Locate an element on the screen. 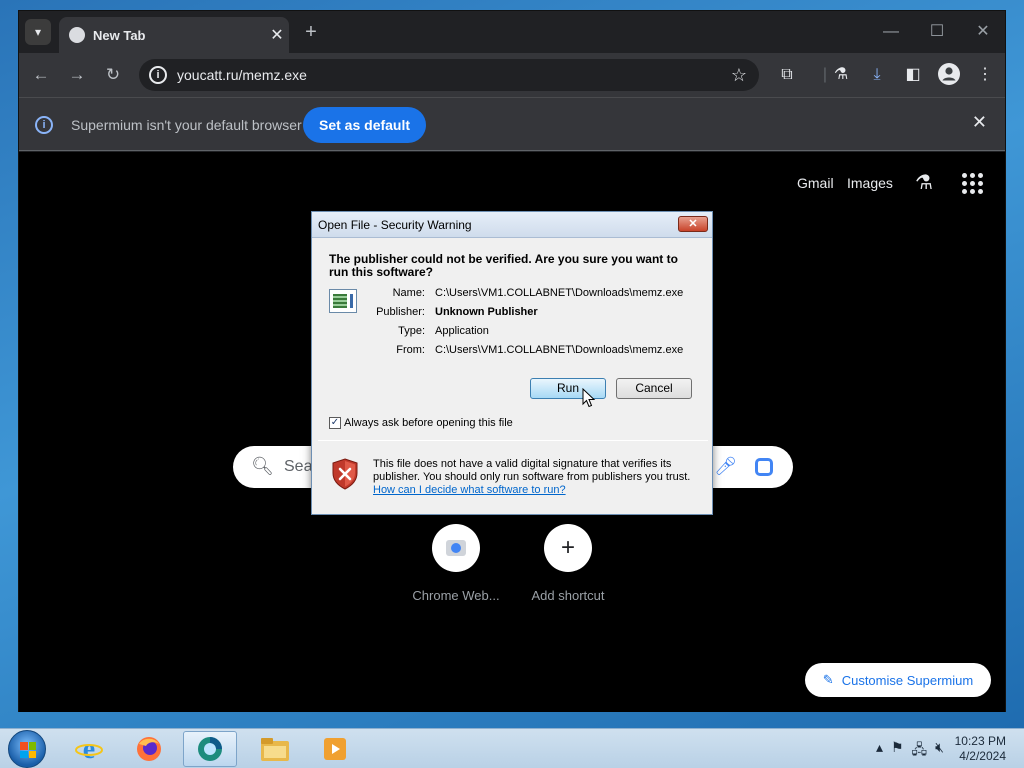  type-value: Application is located at coordinates (462, 331).